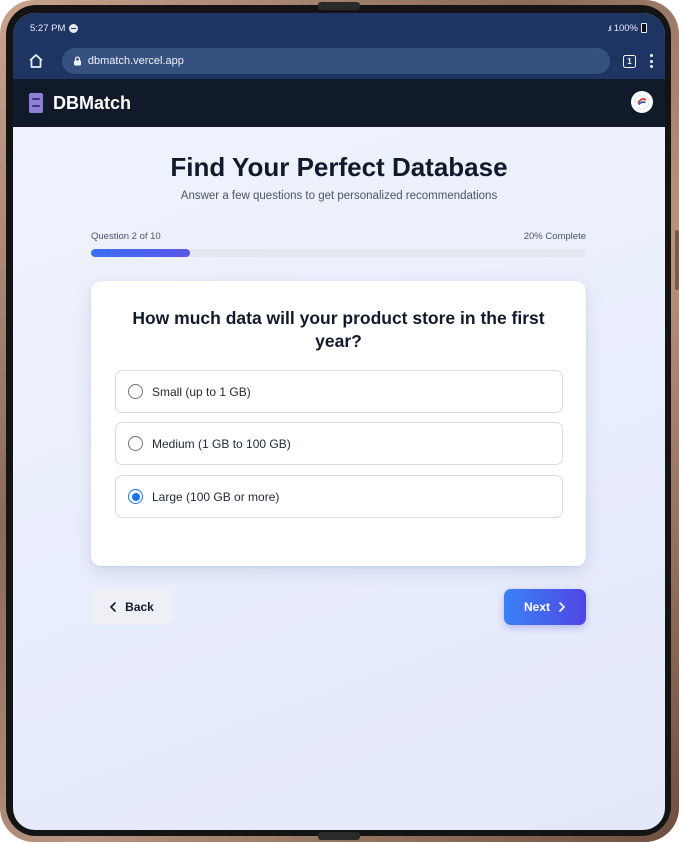 The width and height of the screenshot is (679, 842). Describe the element at coordinates (536, 607) in the screenshot. I see `next-label: Next` at that location.